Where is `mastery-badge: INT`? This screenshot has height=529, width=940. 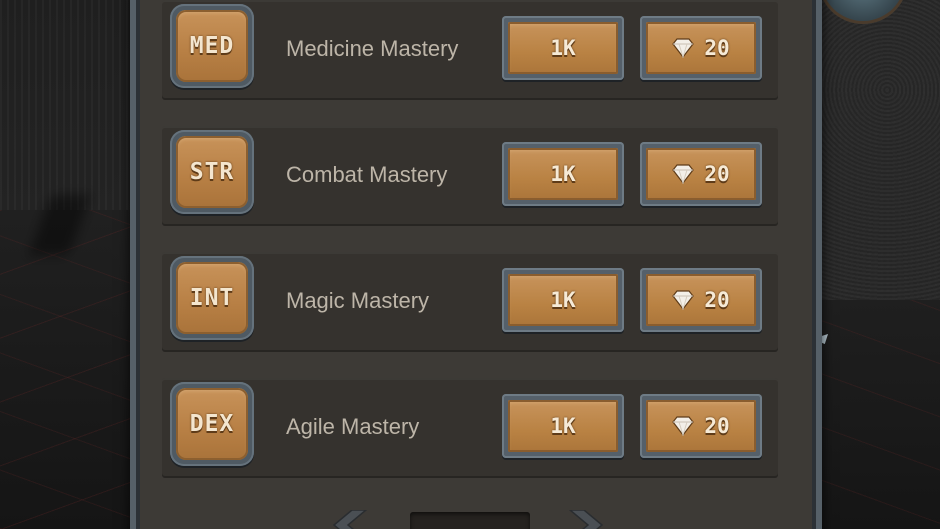
mastery-badge: INT is located at coordinates (212, 298).